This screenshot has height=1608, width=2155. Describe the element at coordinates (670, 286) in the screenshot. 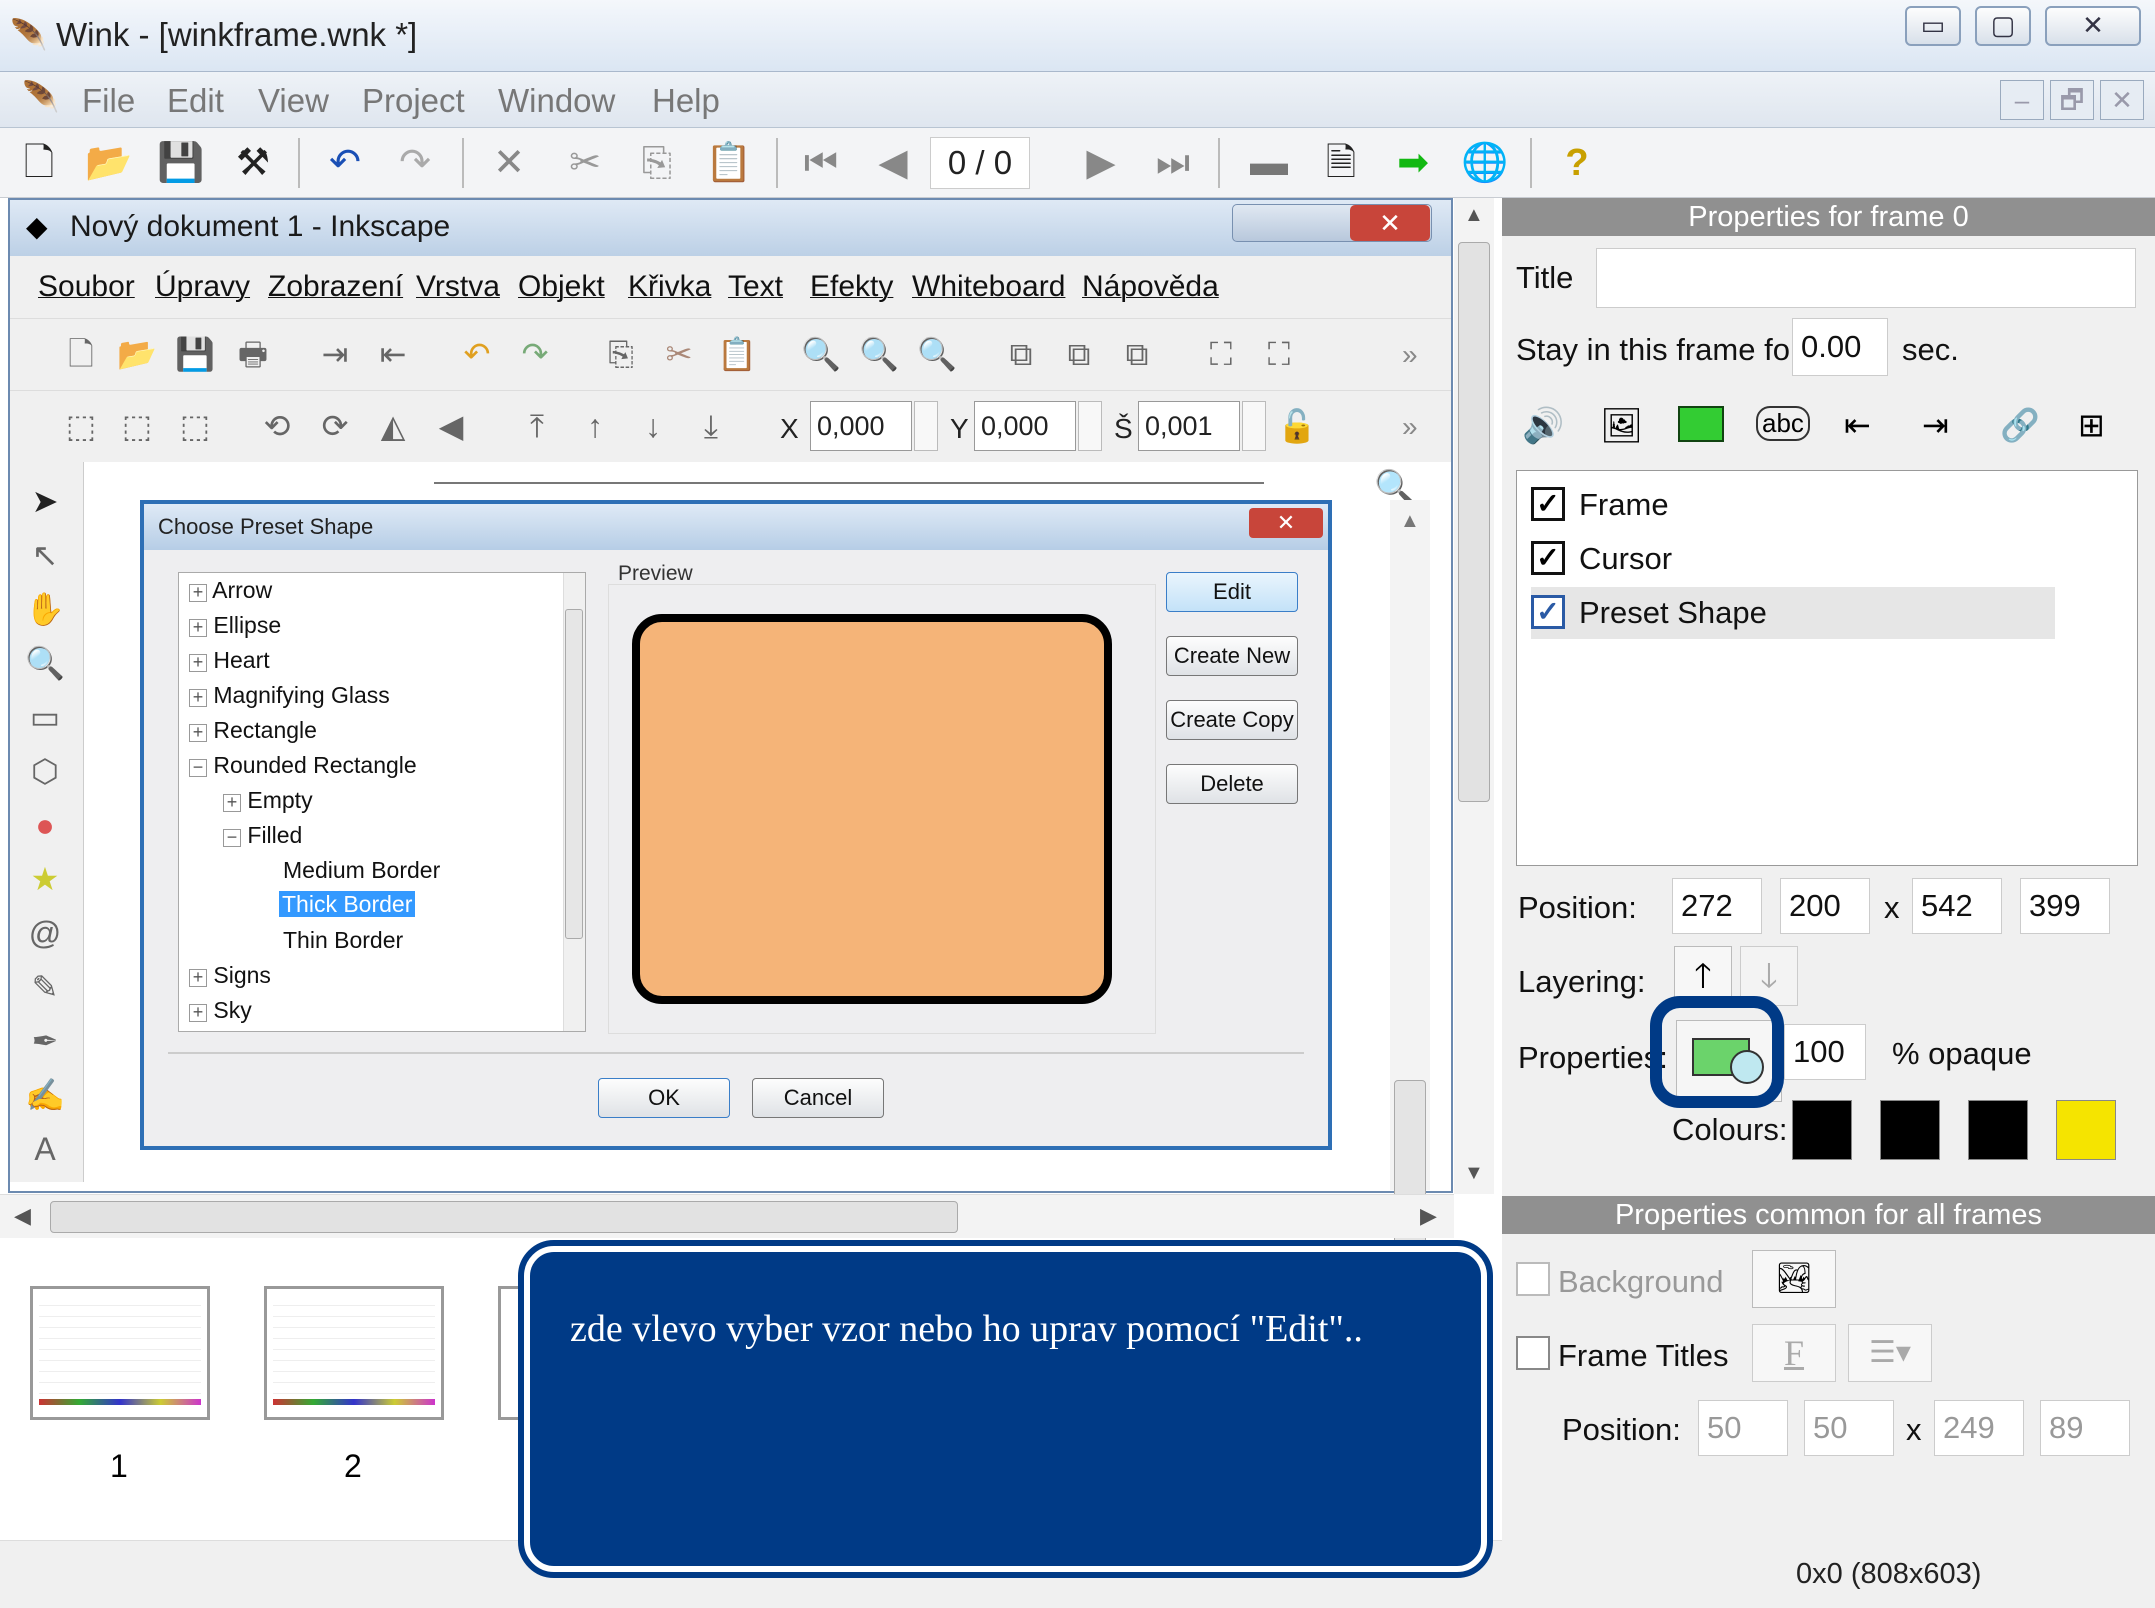

I see `ink-menu-krivka: Křivka` at that location.